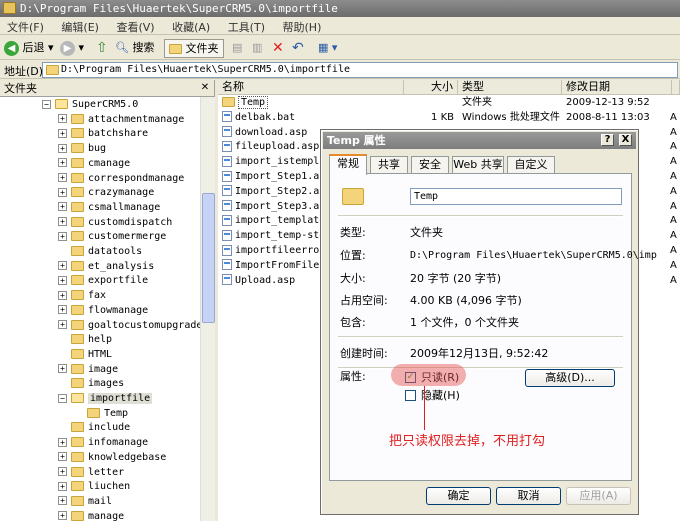 This screenshot has height=521, width=680. What do you see at coordinates (510, 87) in the screenshot?
I see `column-header-type: 类型` at bounding box center [510, 87].